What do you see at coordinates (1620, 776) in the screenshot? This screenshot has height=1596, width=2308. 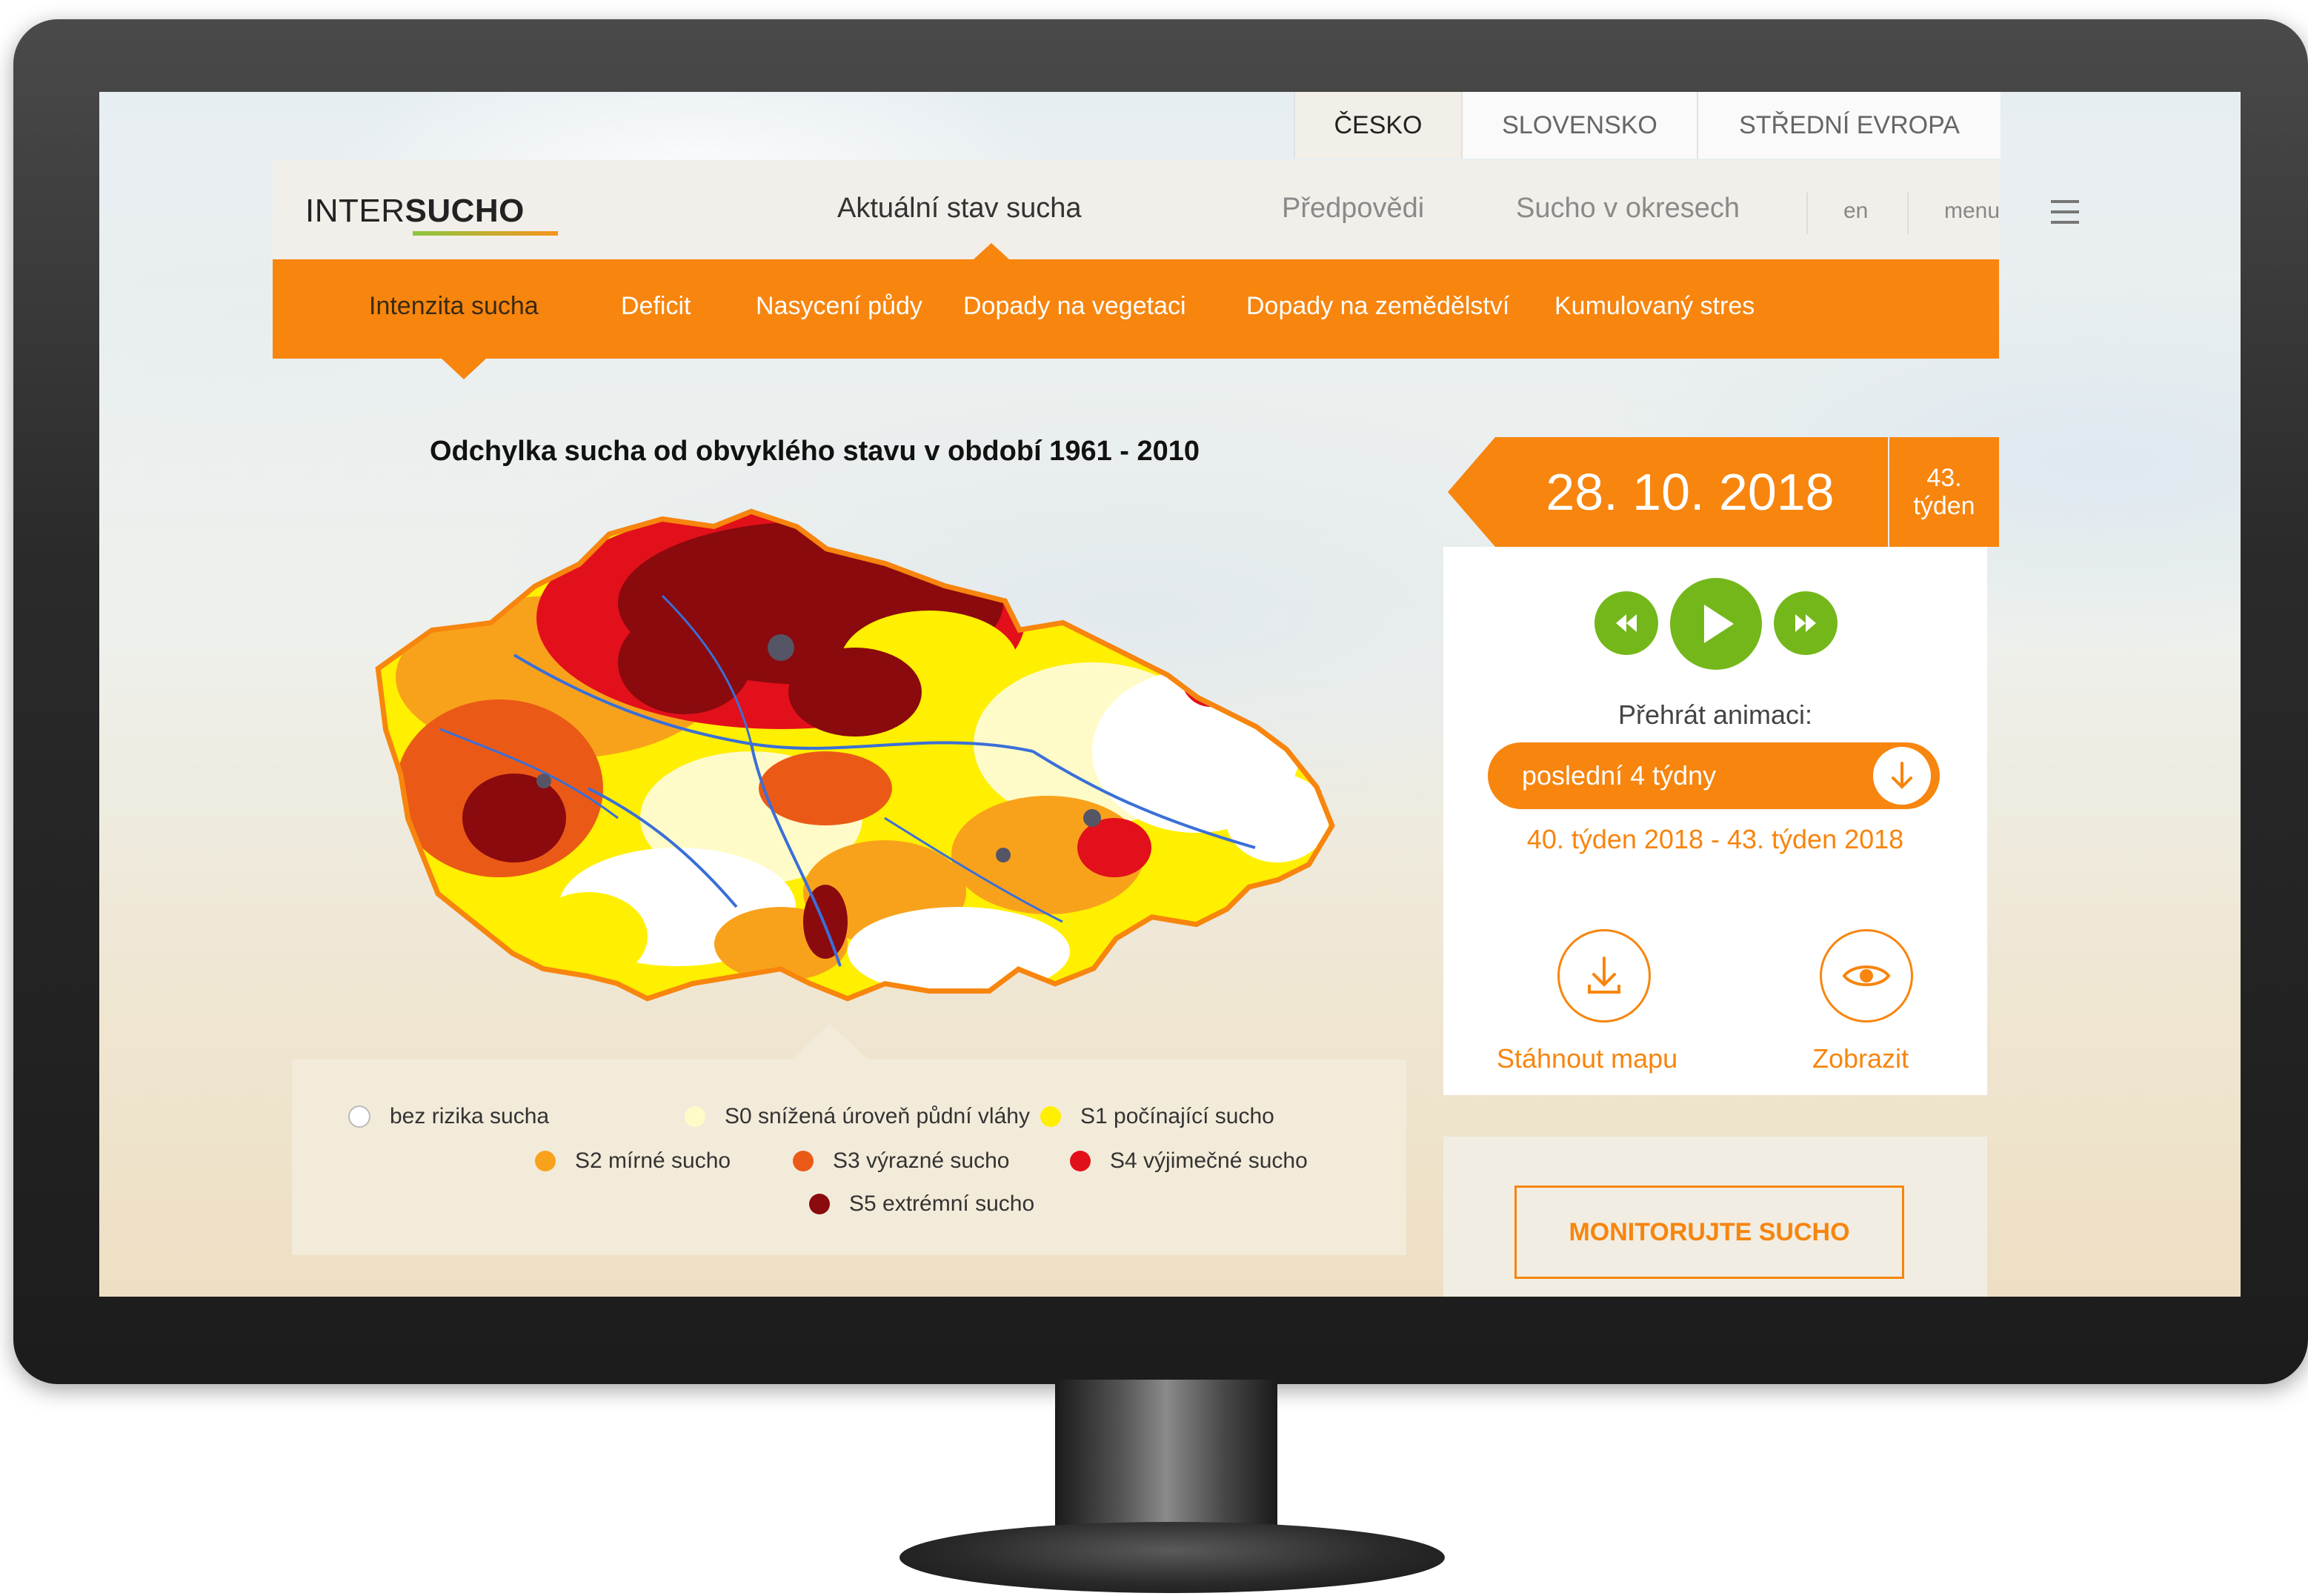 I see `period-select-value: poslední 4 týdny` at bounding box center [1620, 776].